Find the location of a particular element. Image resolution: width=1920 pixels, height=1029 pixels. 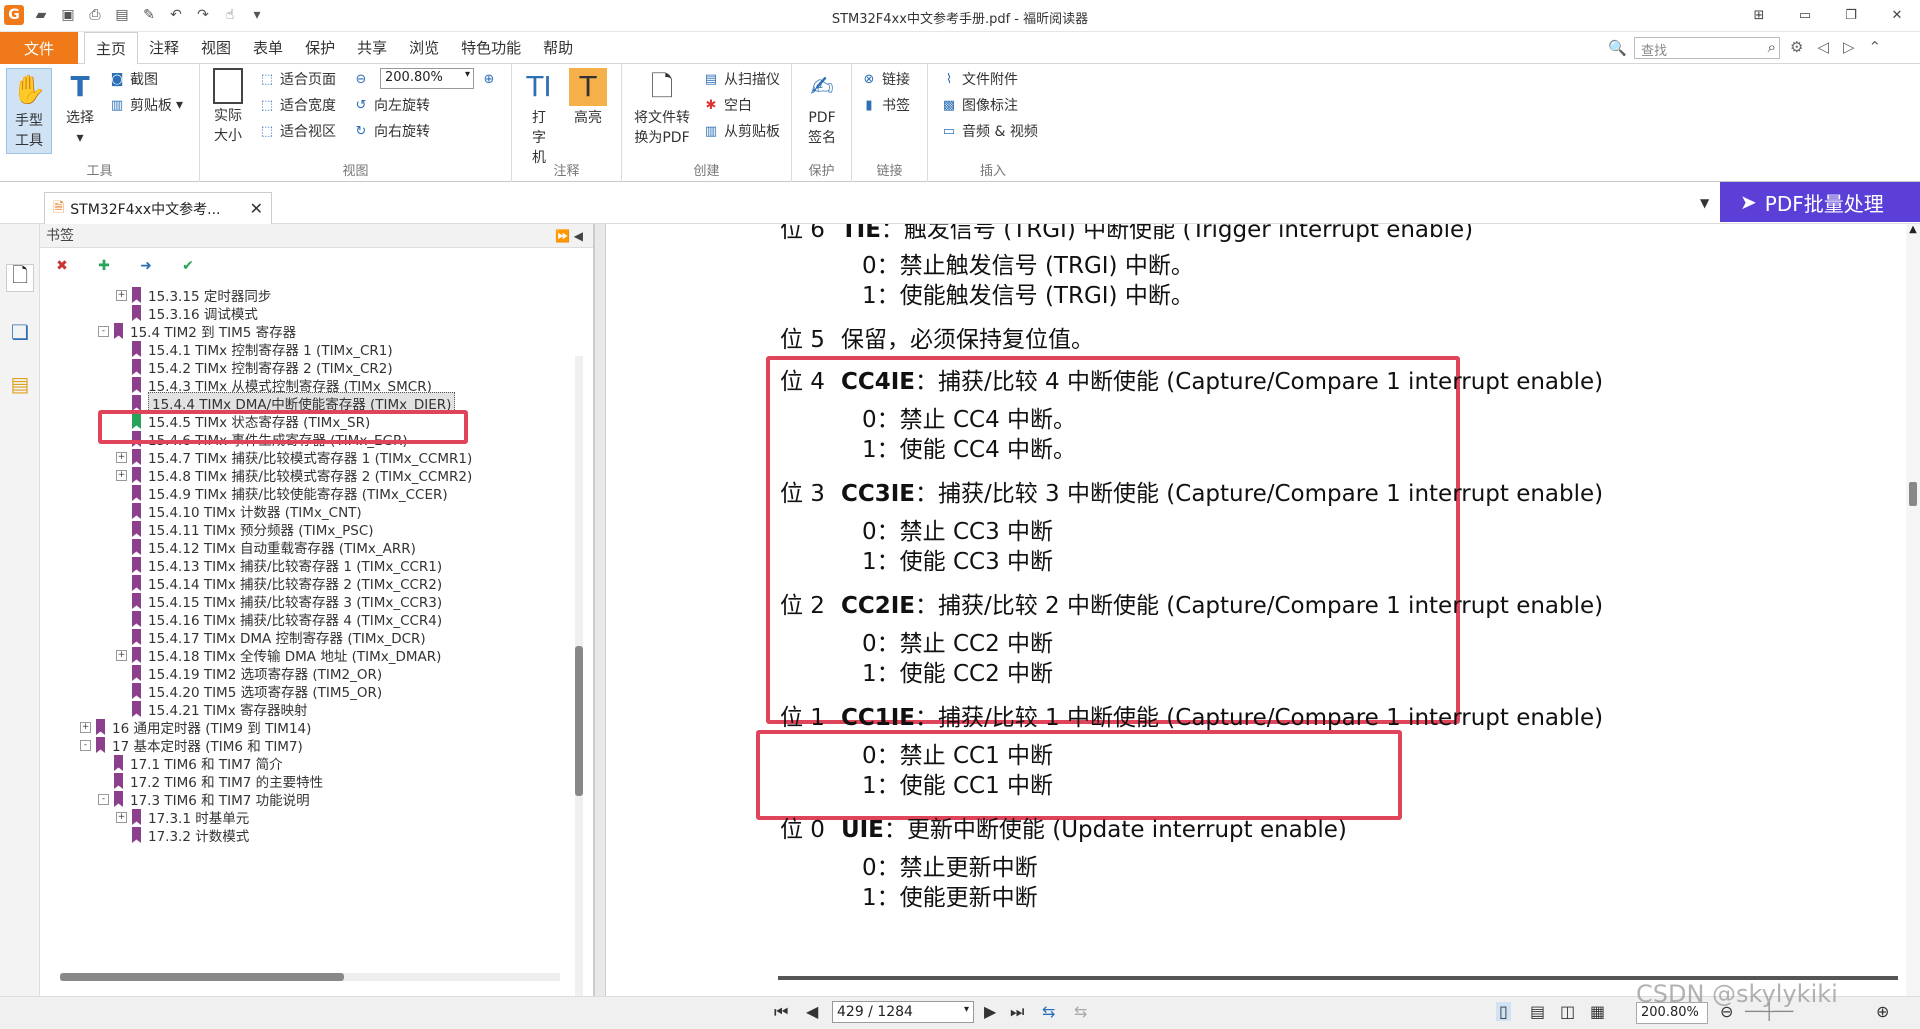

bookmark-item: 17.3.2 计数模式 is located at coordinates (182, 835).